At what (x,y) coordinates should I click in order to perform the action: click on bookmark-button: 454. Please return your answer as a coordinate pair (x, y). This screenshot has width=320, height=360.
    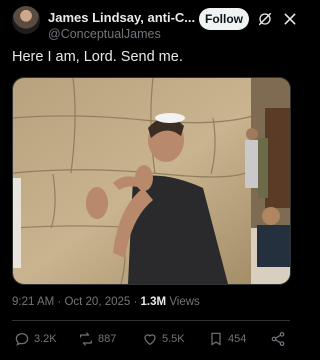
    Looking at the image, I should click on (227, 339).